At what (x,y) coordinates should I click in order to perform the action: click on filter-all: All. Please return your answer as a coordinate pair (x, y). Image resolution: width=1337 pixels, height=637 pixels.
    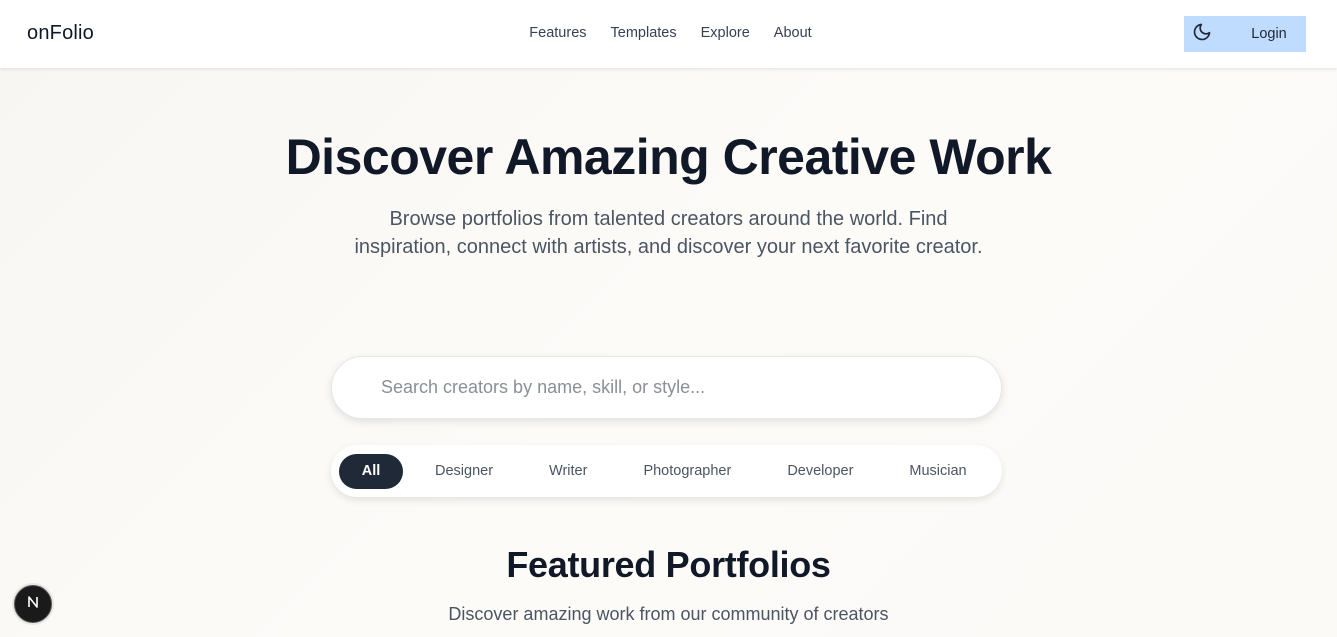
    Looking at the image, I should click on (371, 471).